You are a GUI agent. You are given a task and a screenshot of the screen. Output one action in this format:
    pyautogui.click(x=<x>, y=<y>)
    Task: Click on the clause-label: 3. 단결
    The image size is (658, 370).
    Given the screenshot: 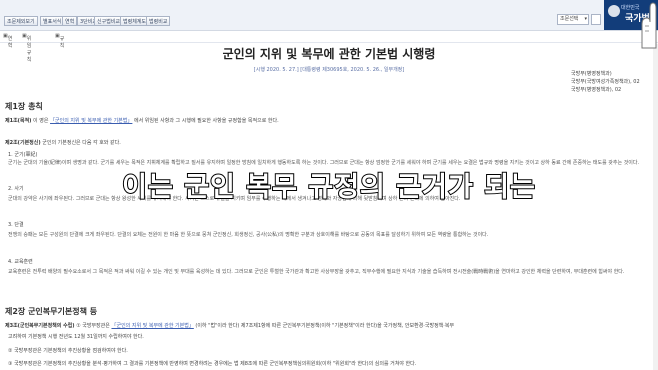 What is the action you would take?
    pyautogui.click(x=16, y=225)
    